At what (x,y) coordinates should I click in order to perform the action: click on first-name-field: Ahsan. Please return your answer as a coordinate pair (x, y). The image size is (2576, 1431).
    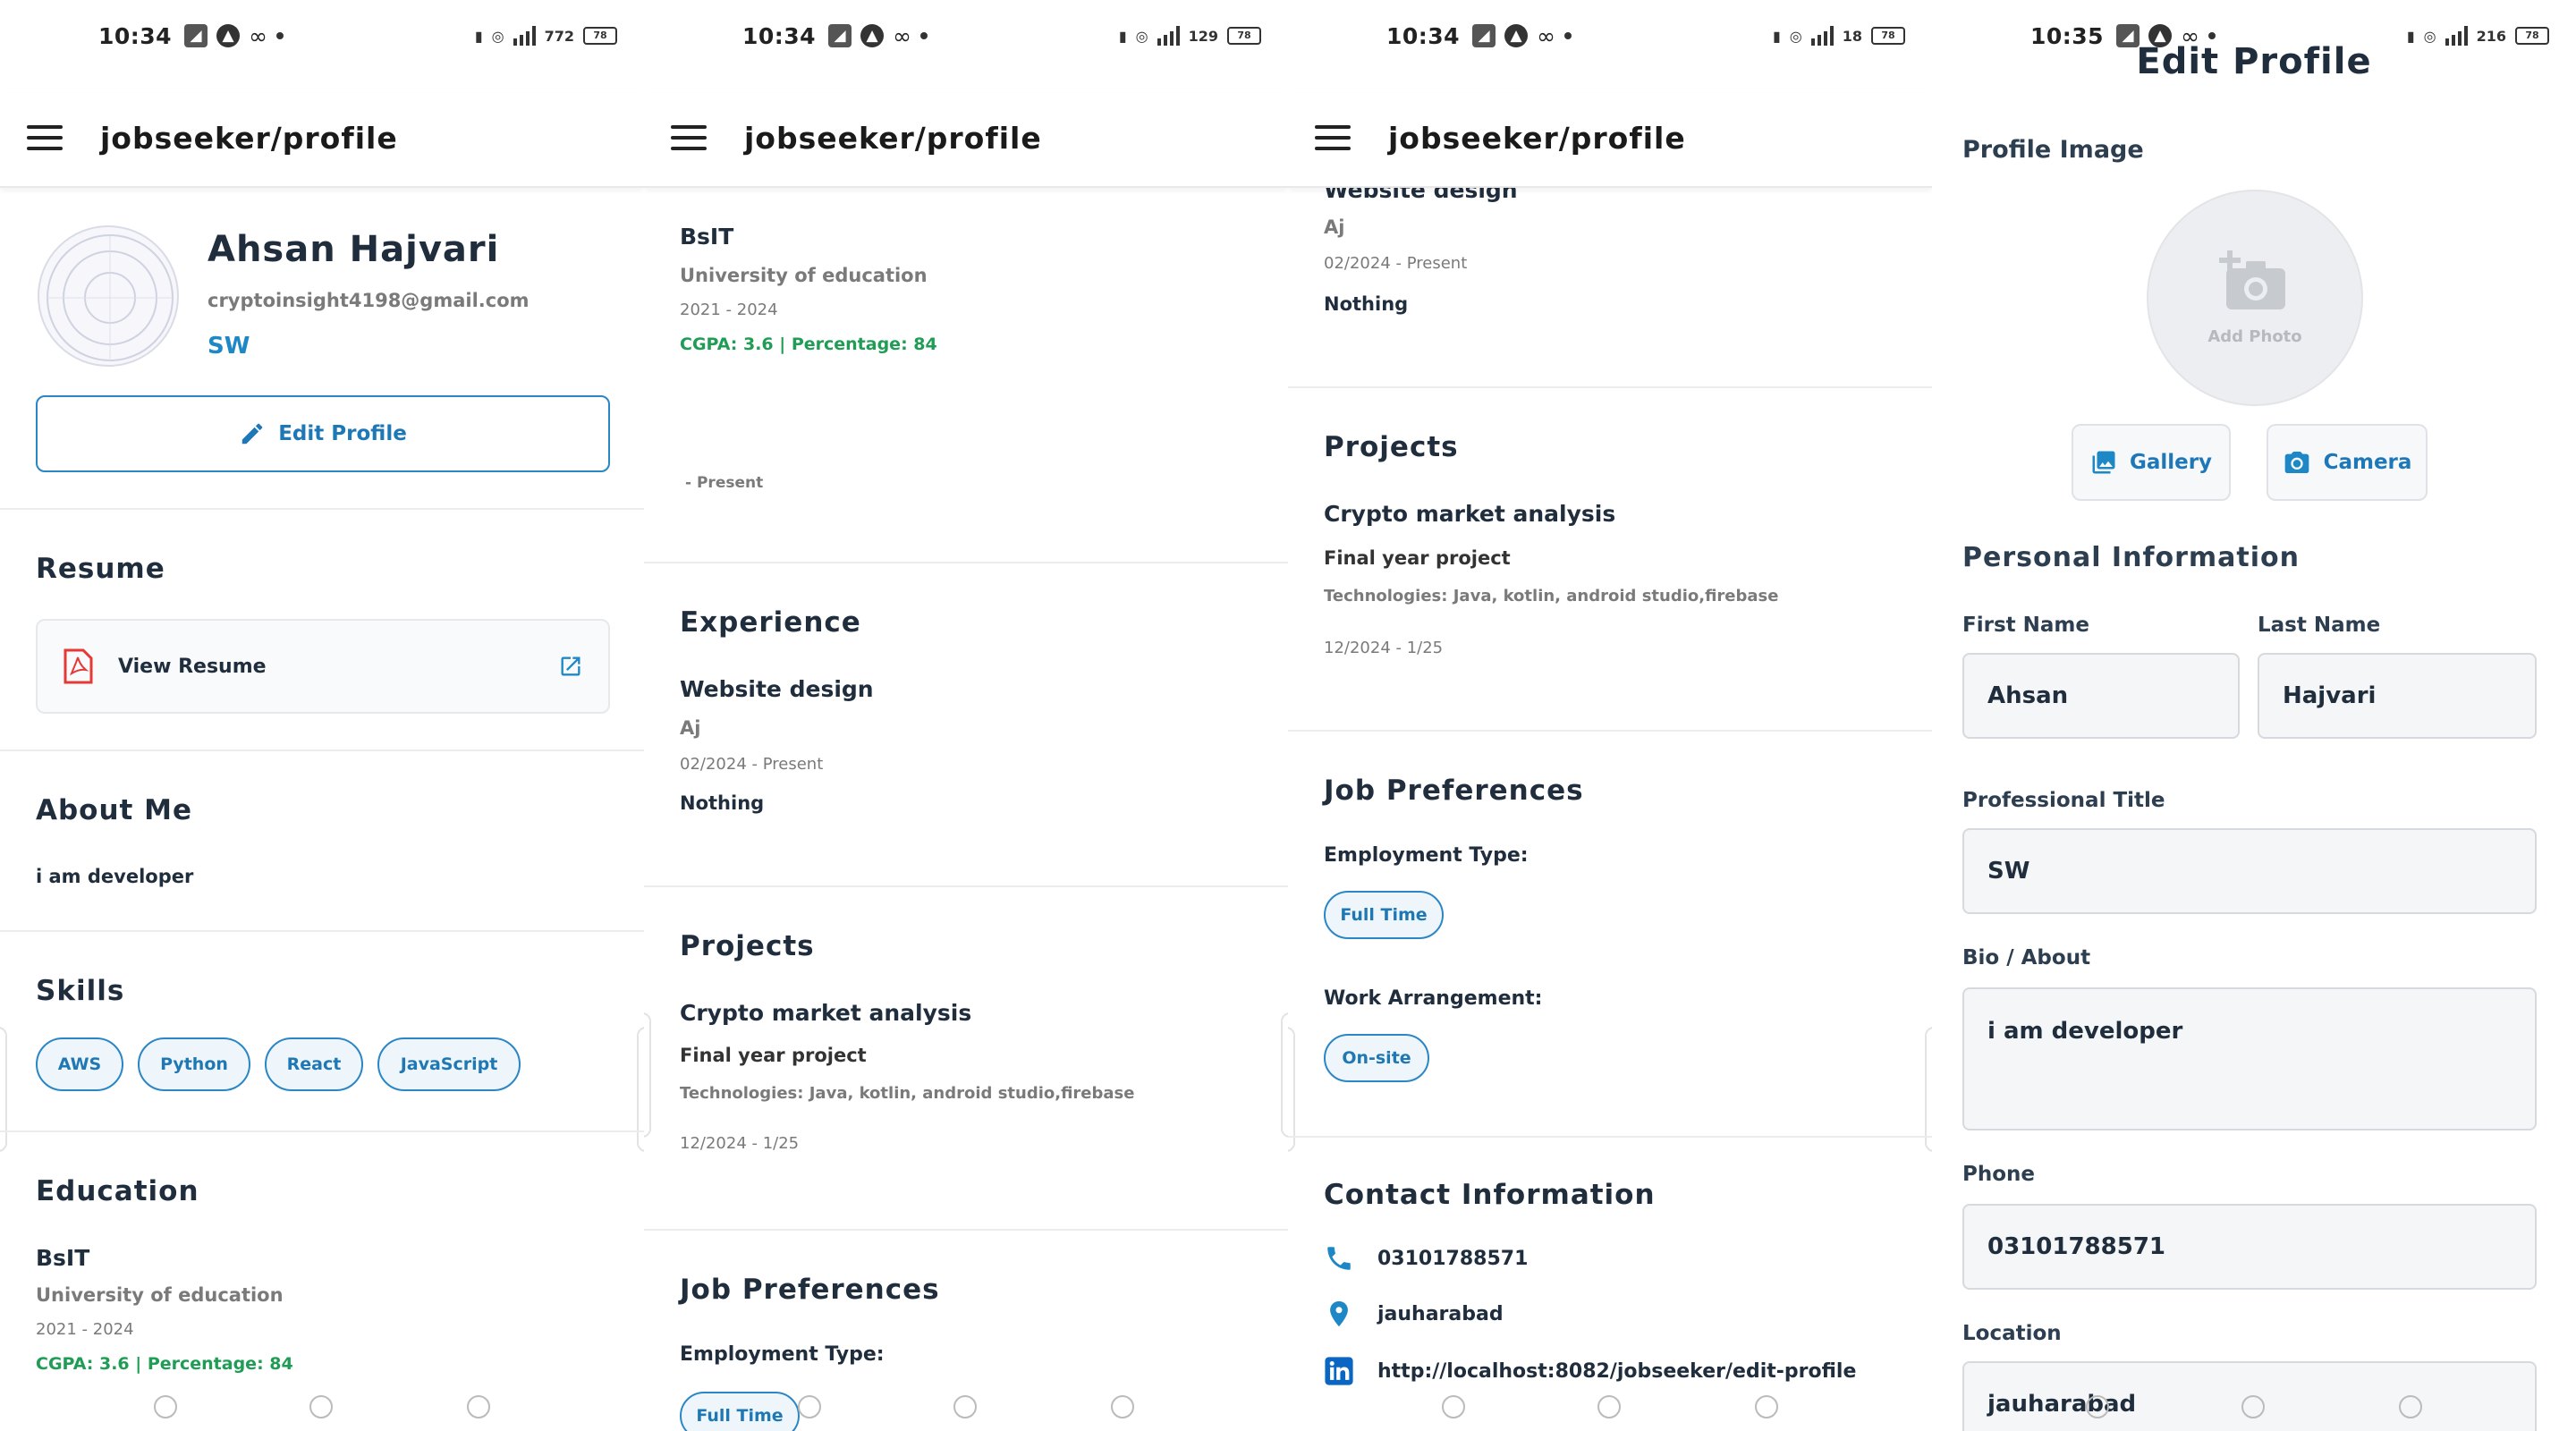
    Looking at the image, I should click on (2101, 696).